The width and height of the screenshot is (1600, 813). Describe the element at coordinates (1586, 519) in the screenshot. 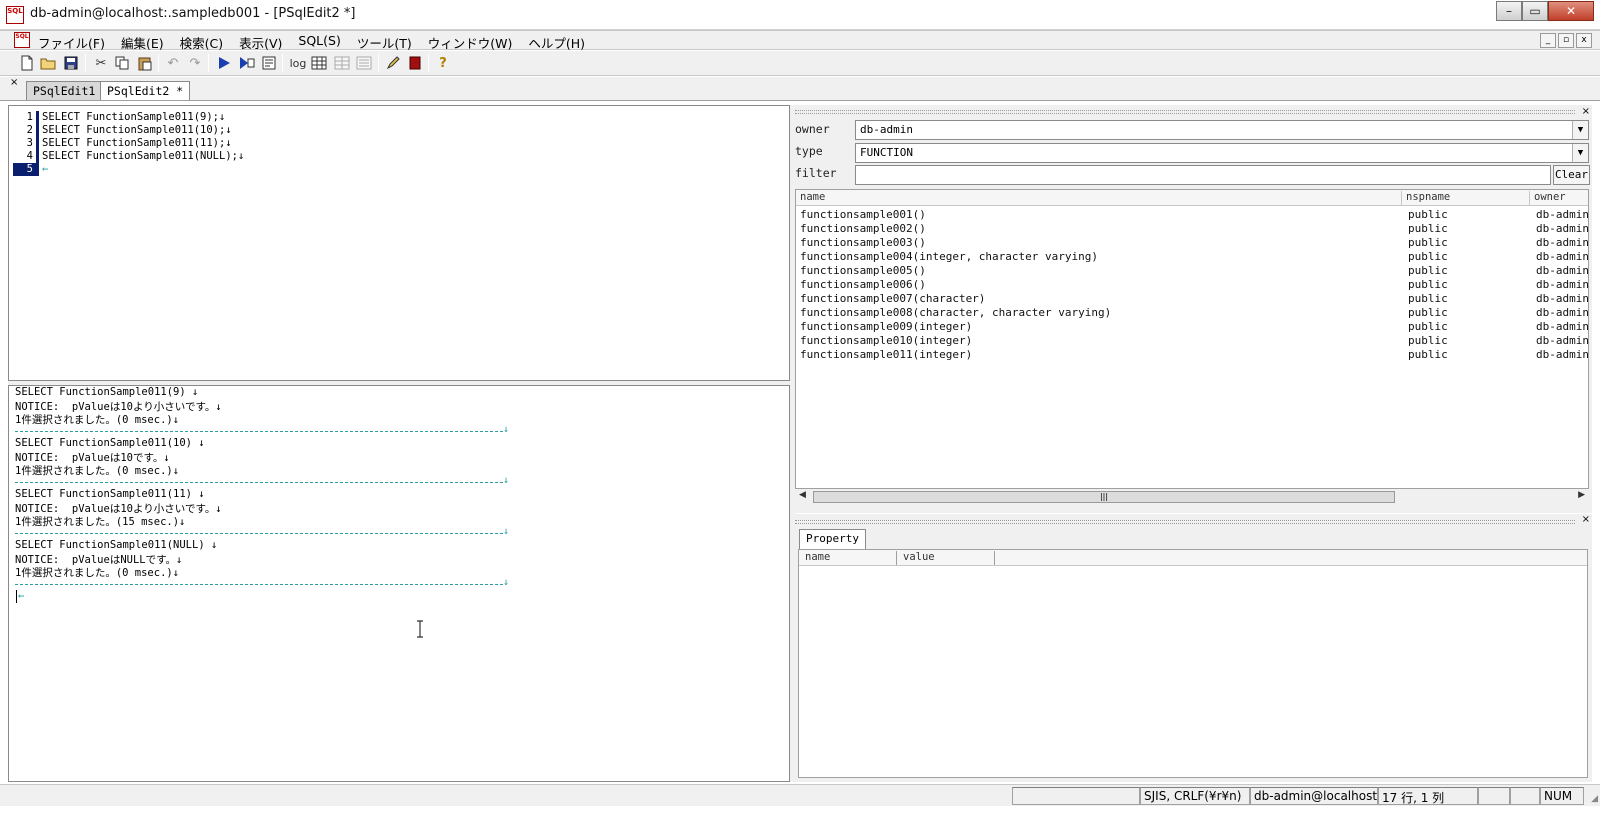

I see `property-panel-close-icon: ×` at that location.